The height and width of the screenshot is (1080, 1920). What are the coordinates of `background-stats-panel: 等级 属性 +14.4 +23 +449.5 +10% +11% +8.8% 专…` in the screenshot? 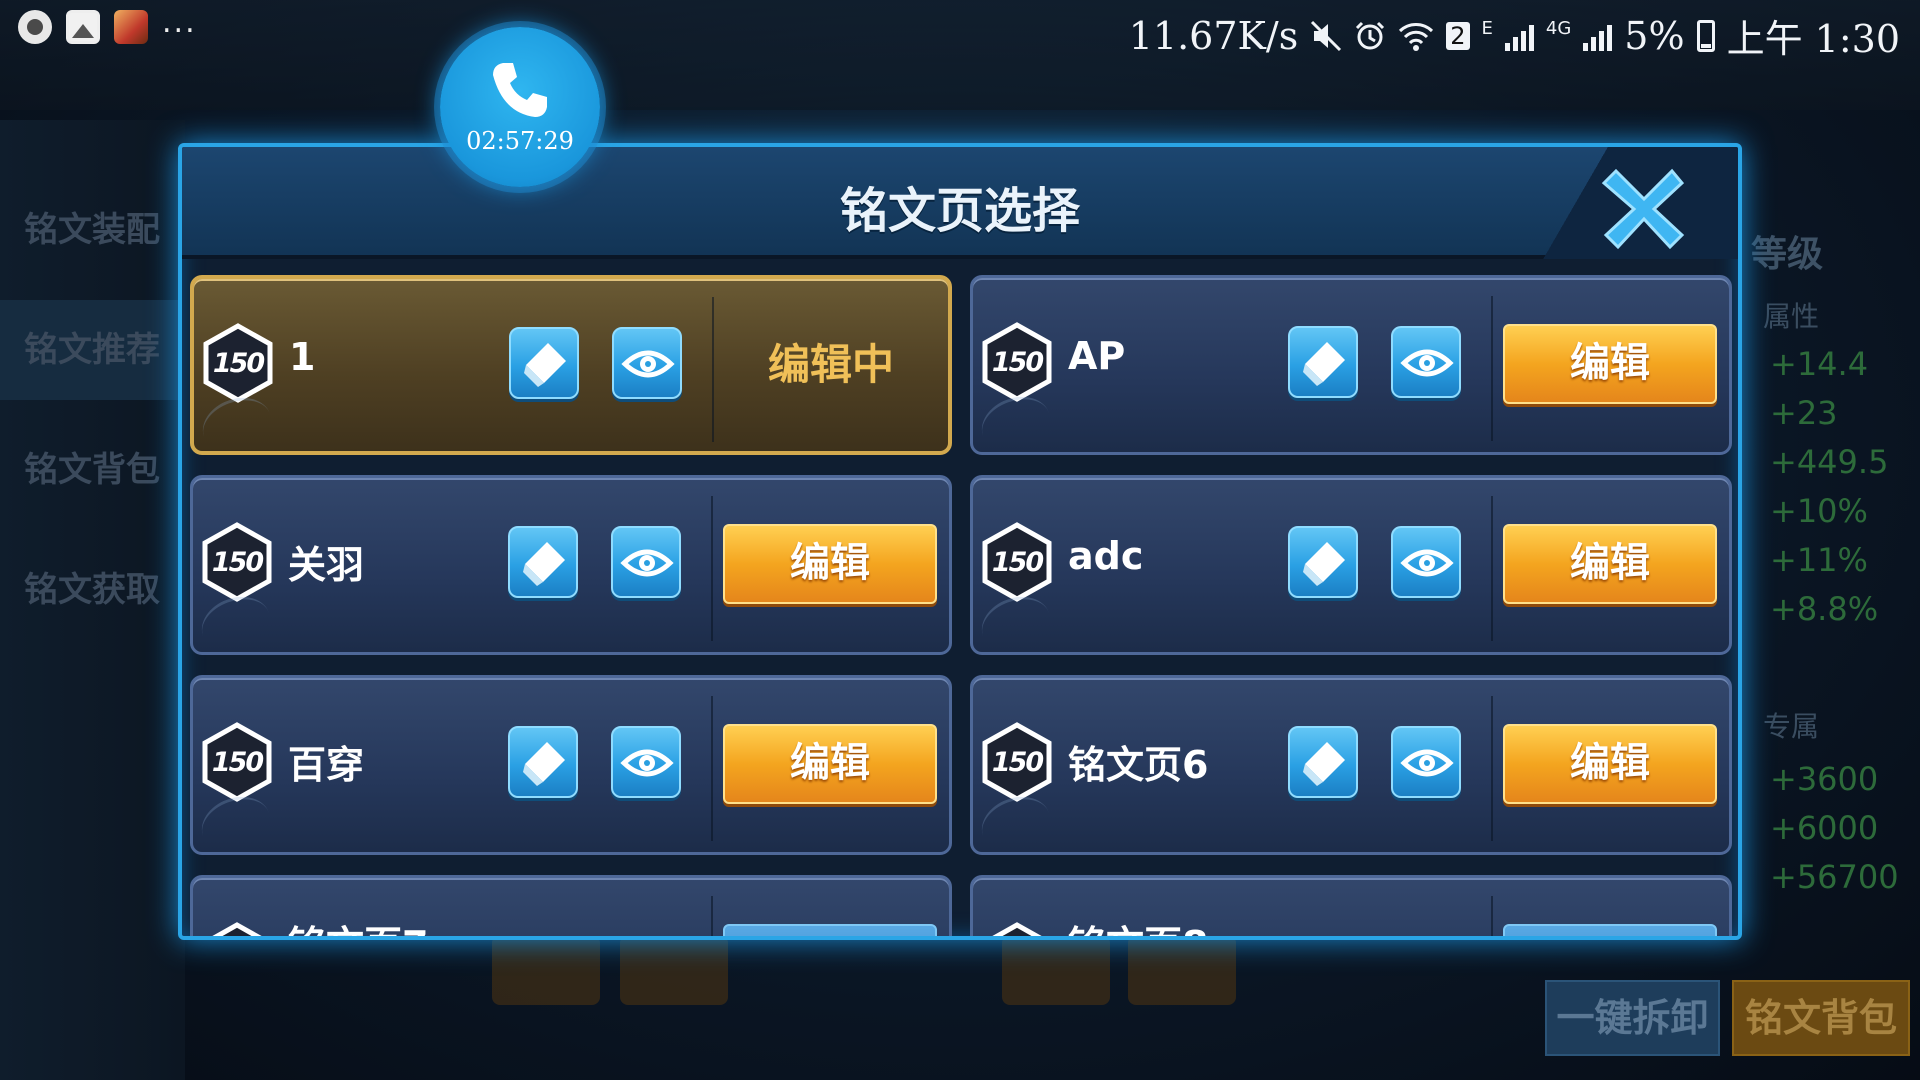 It's located at (1832, 600).